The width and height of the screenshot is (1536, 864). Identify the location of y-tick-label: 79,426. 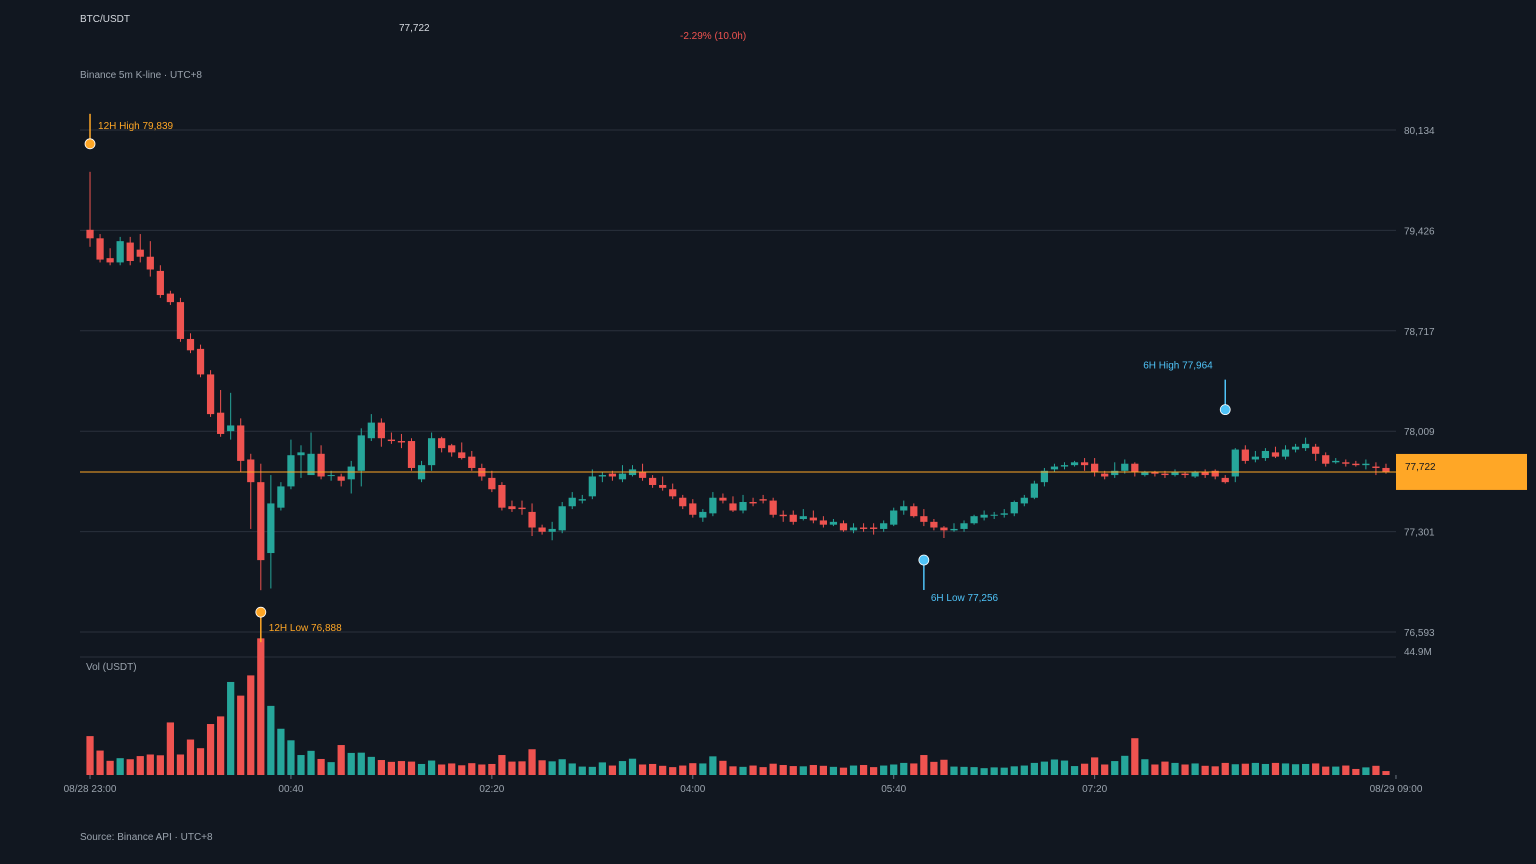
(1419, 231).